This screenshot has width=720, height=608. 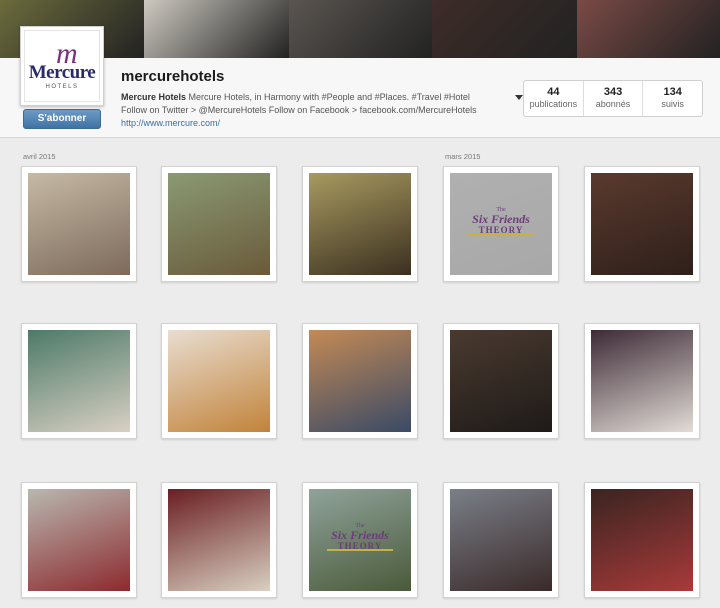 I want to click on cover-banner, so click(x=360, y=29).